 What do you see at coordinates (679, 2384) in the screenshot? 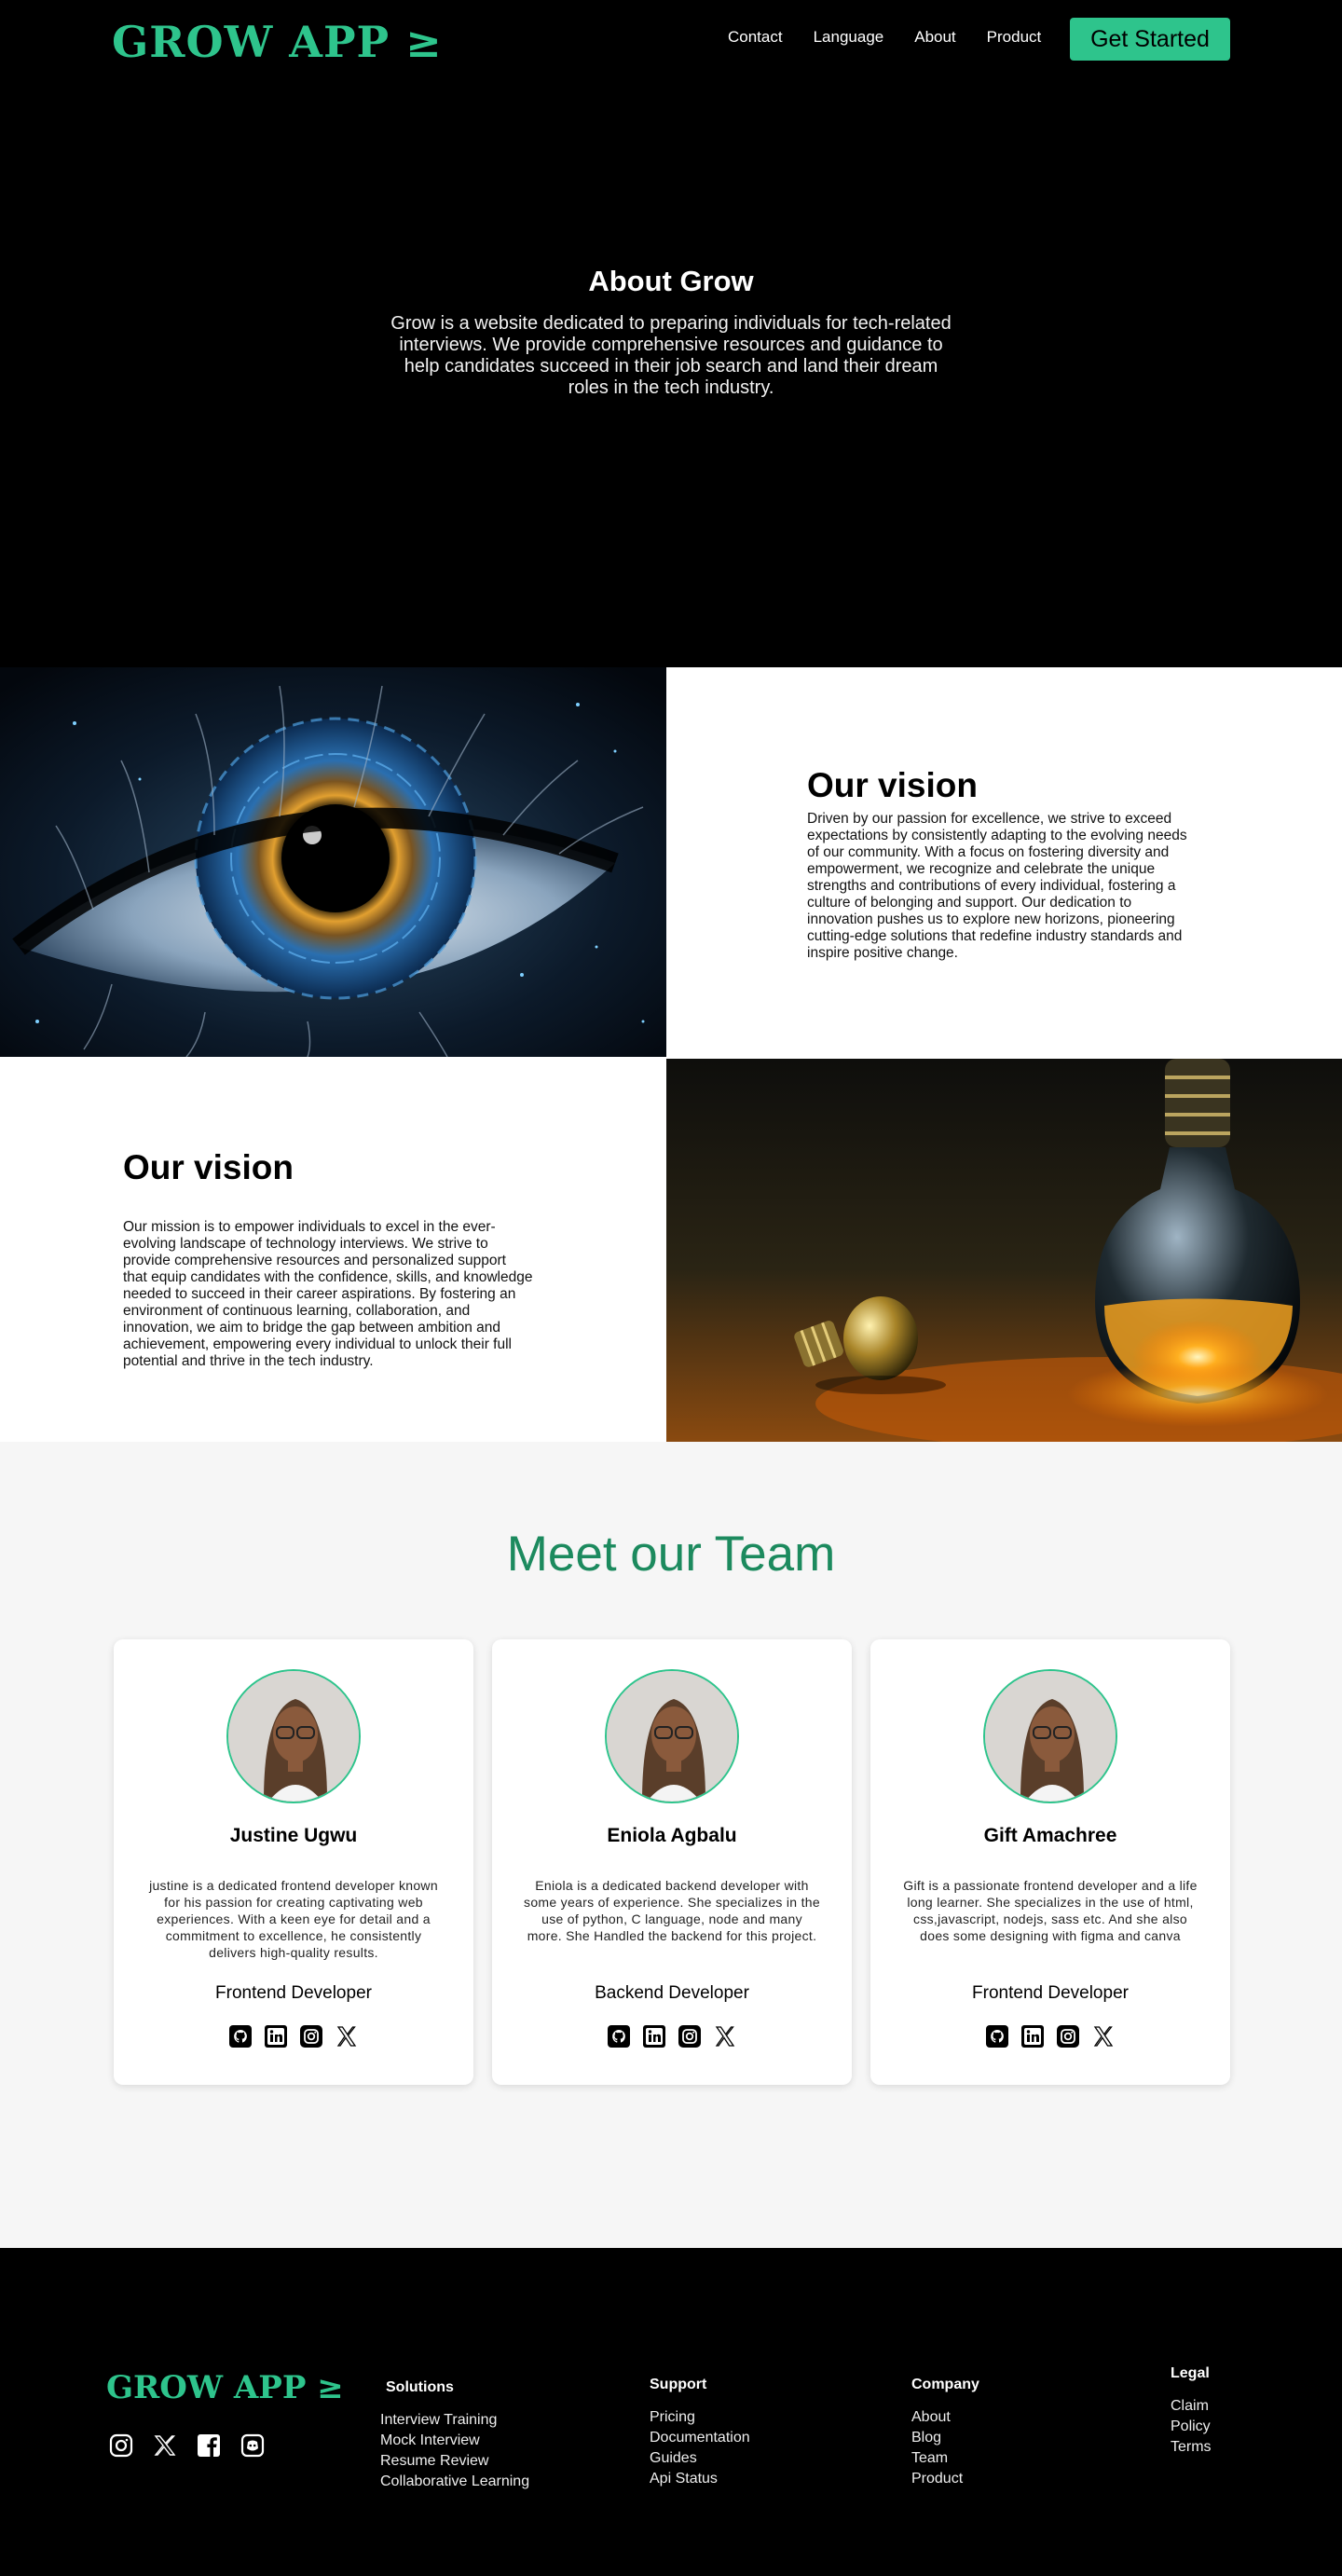
I see `footer-heading-support: Support` at bounding box center [679, 2384].